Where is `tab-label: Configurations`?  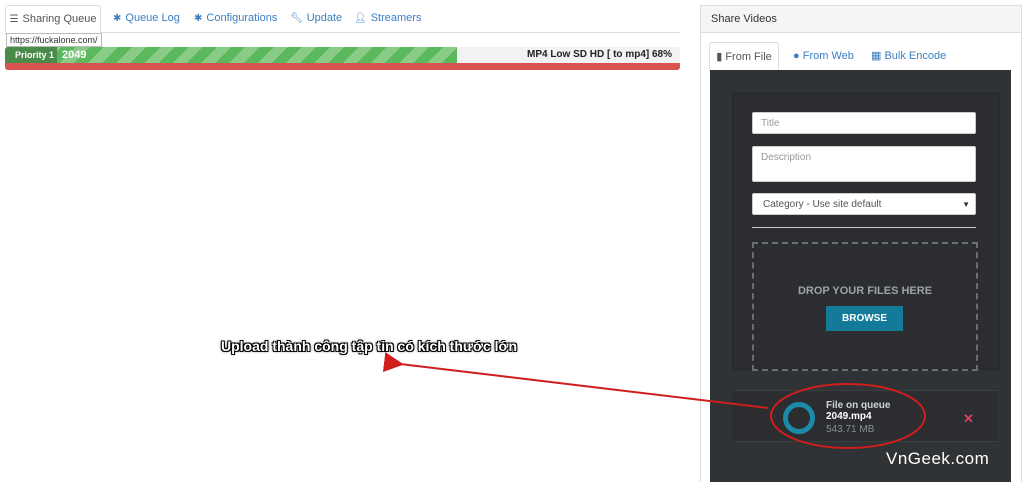
tab-label: Configurations is located at coordinates (242, 18).